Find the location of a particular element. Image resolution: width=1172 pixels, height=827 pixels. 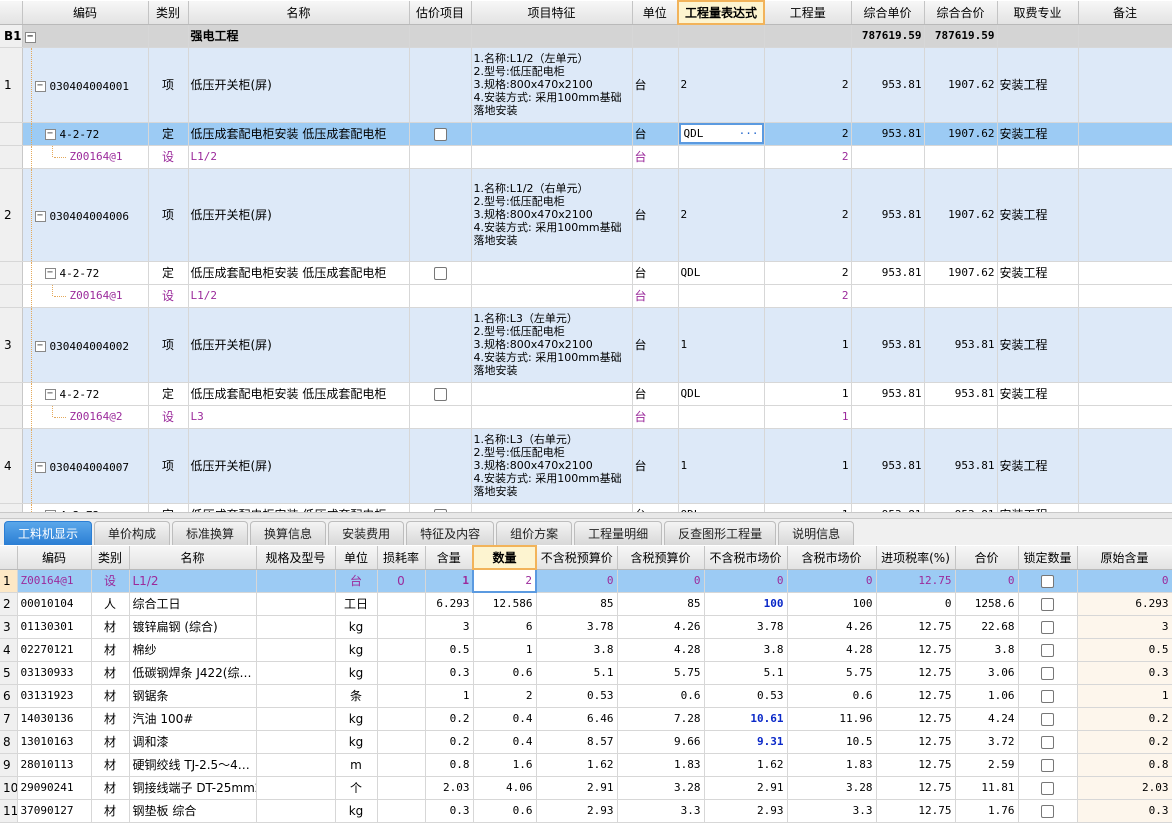

row-number: 5 is located at coordinates (9, 673).